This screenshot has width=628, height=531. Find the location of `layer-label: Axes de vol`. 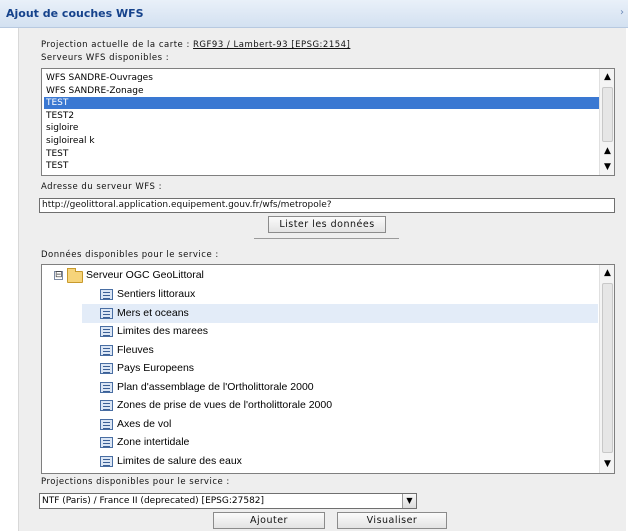

layer-label: Axes de vol is located at coordinates (144, 423).